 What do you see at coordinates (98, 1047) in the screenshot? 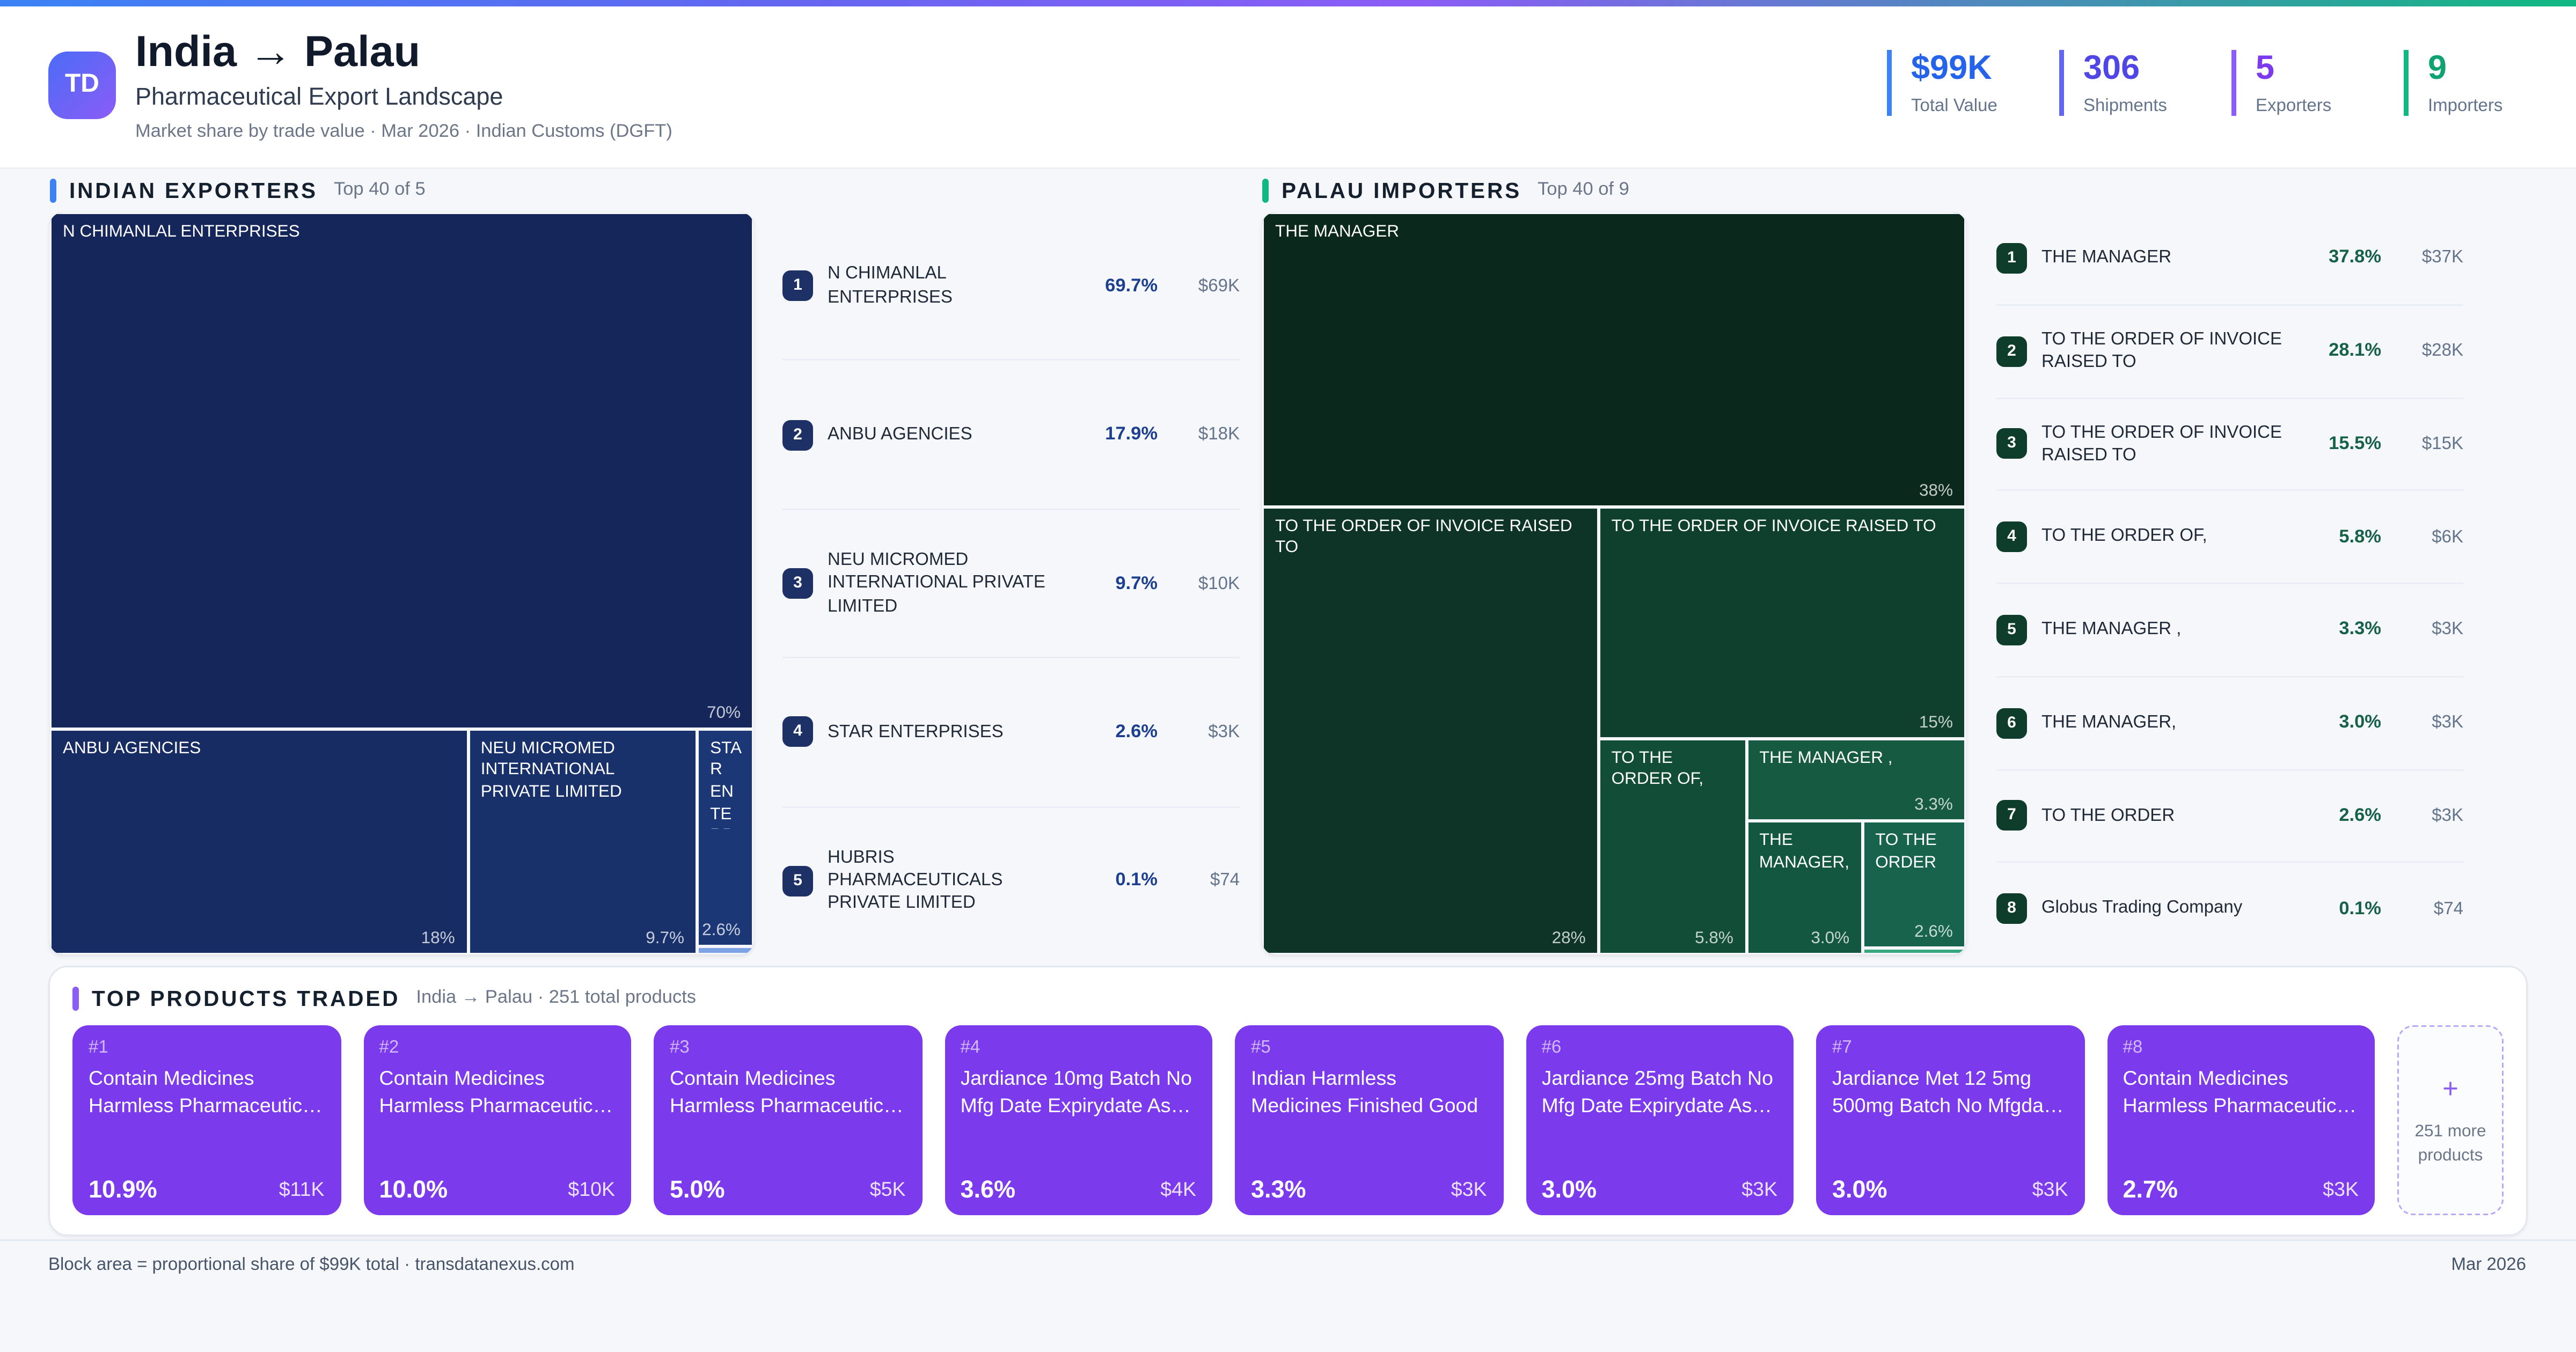
I see `product-rank: #1` at bounding box center [98, 1047].